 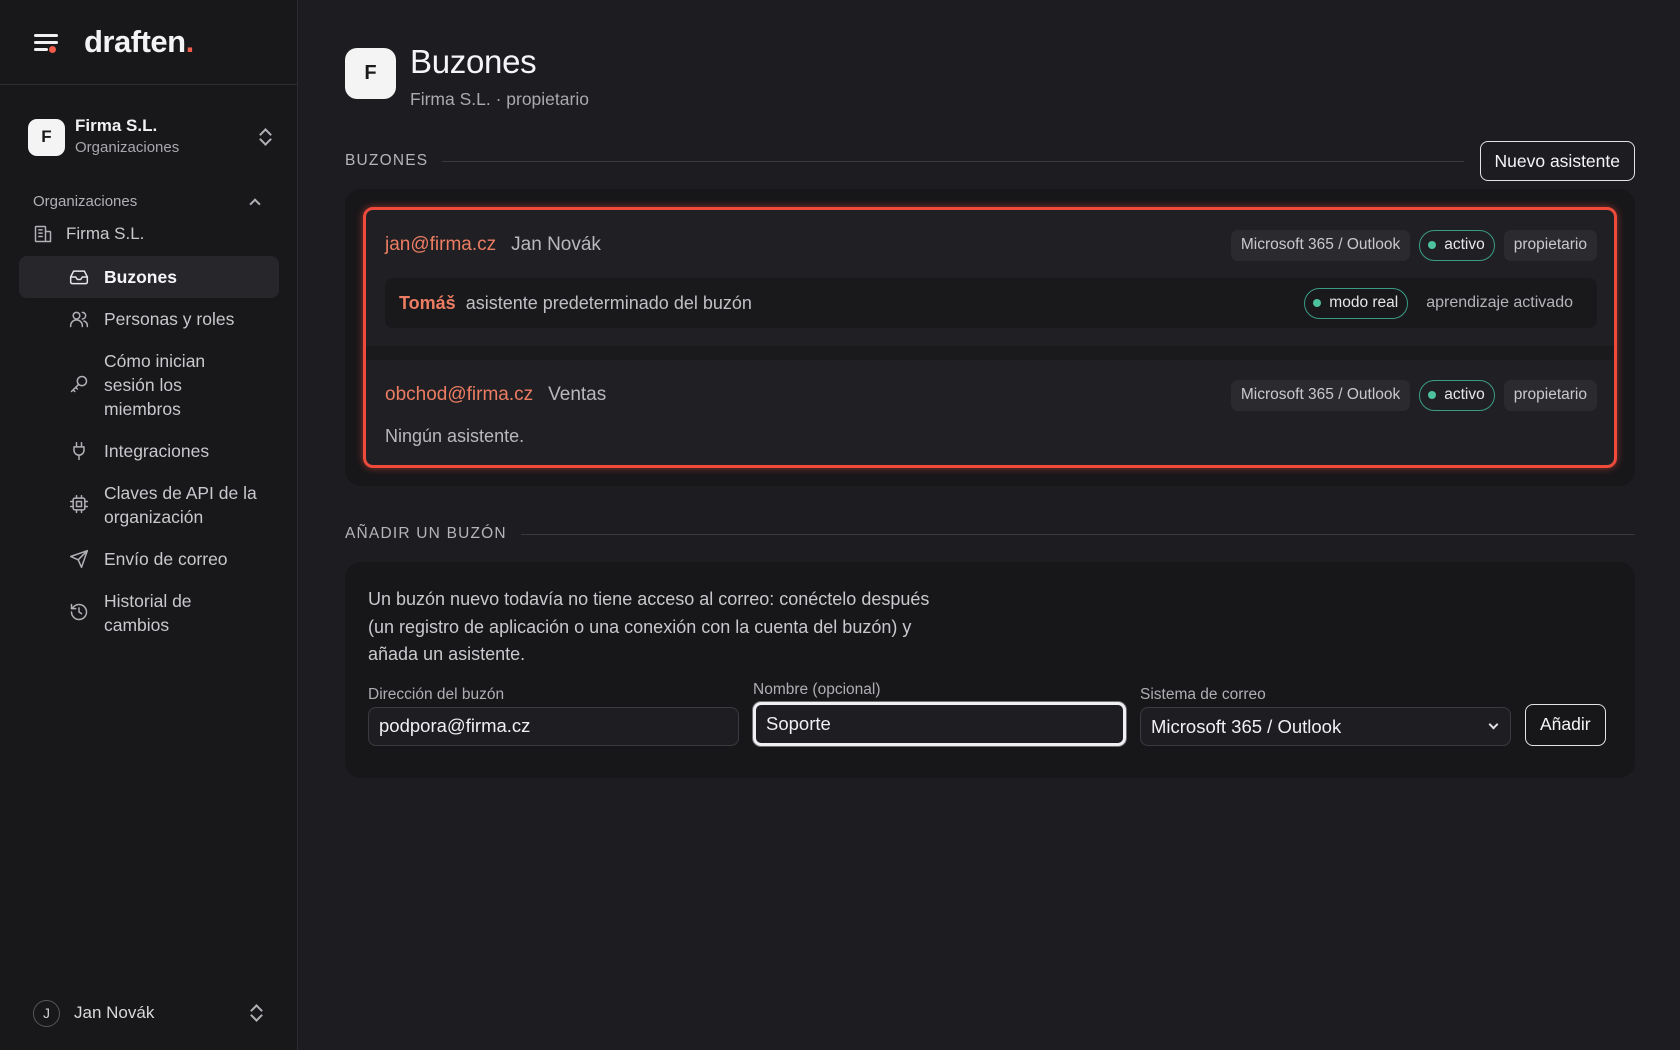 I want to click on sidebar-item-label: Cómo inician sesión los miembros, so click(x=155, y=385).